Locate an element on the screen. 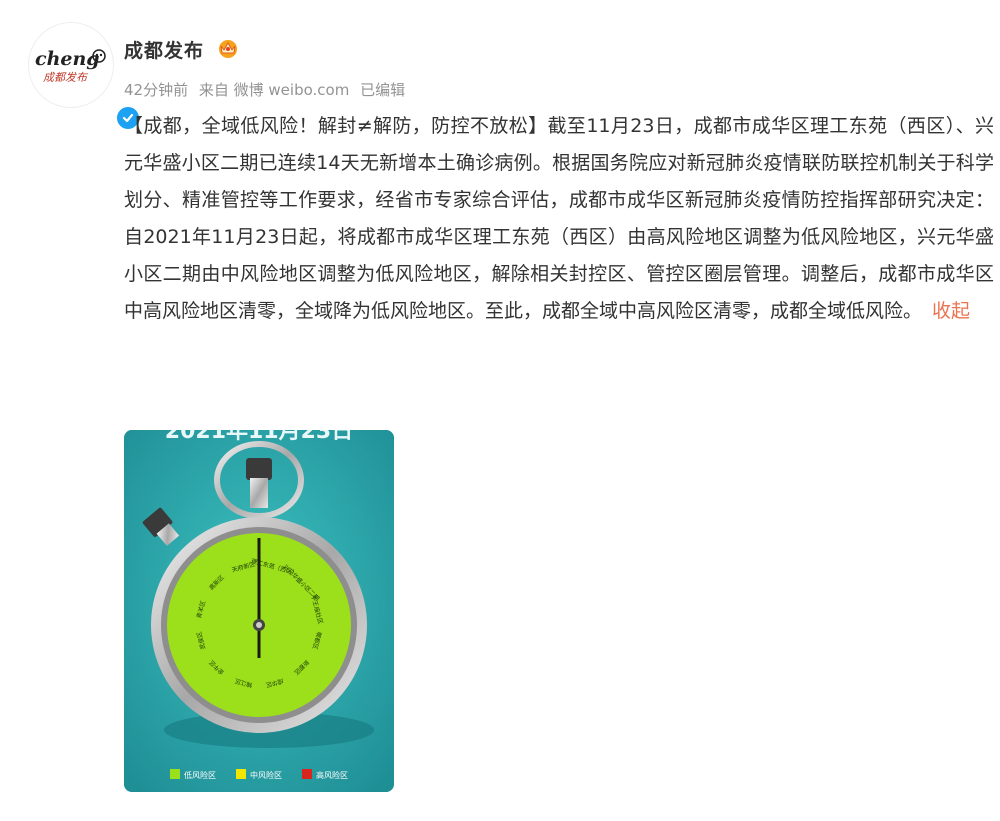 The height and width of the screenshot is (821, 1000). svg-text: cheng is located at coordinates (67, 59).